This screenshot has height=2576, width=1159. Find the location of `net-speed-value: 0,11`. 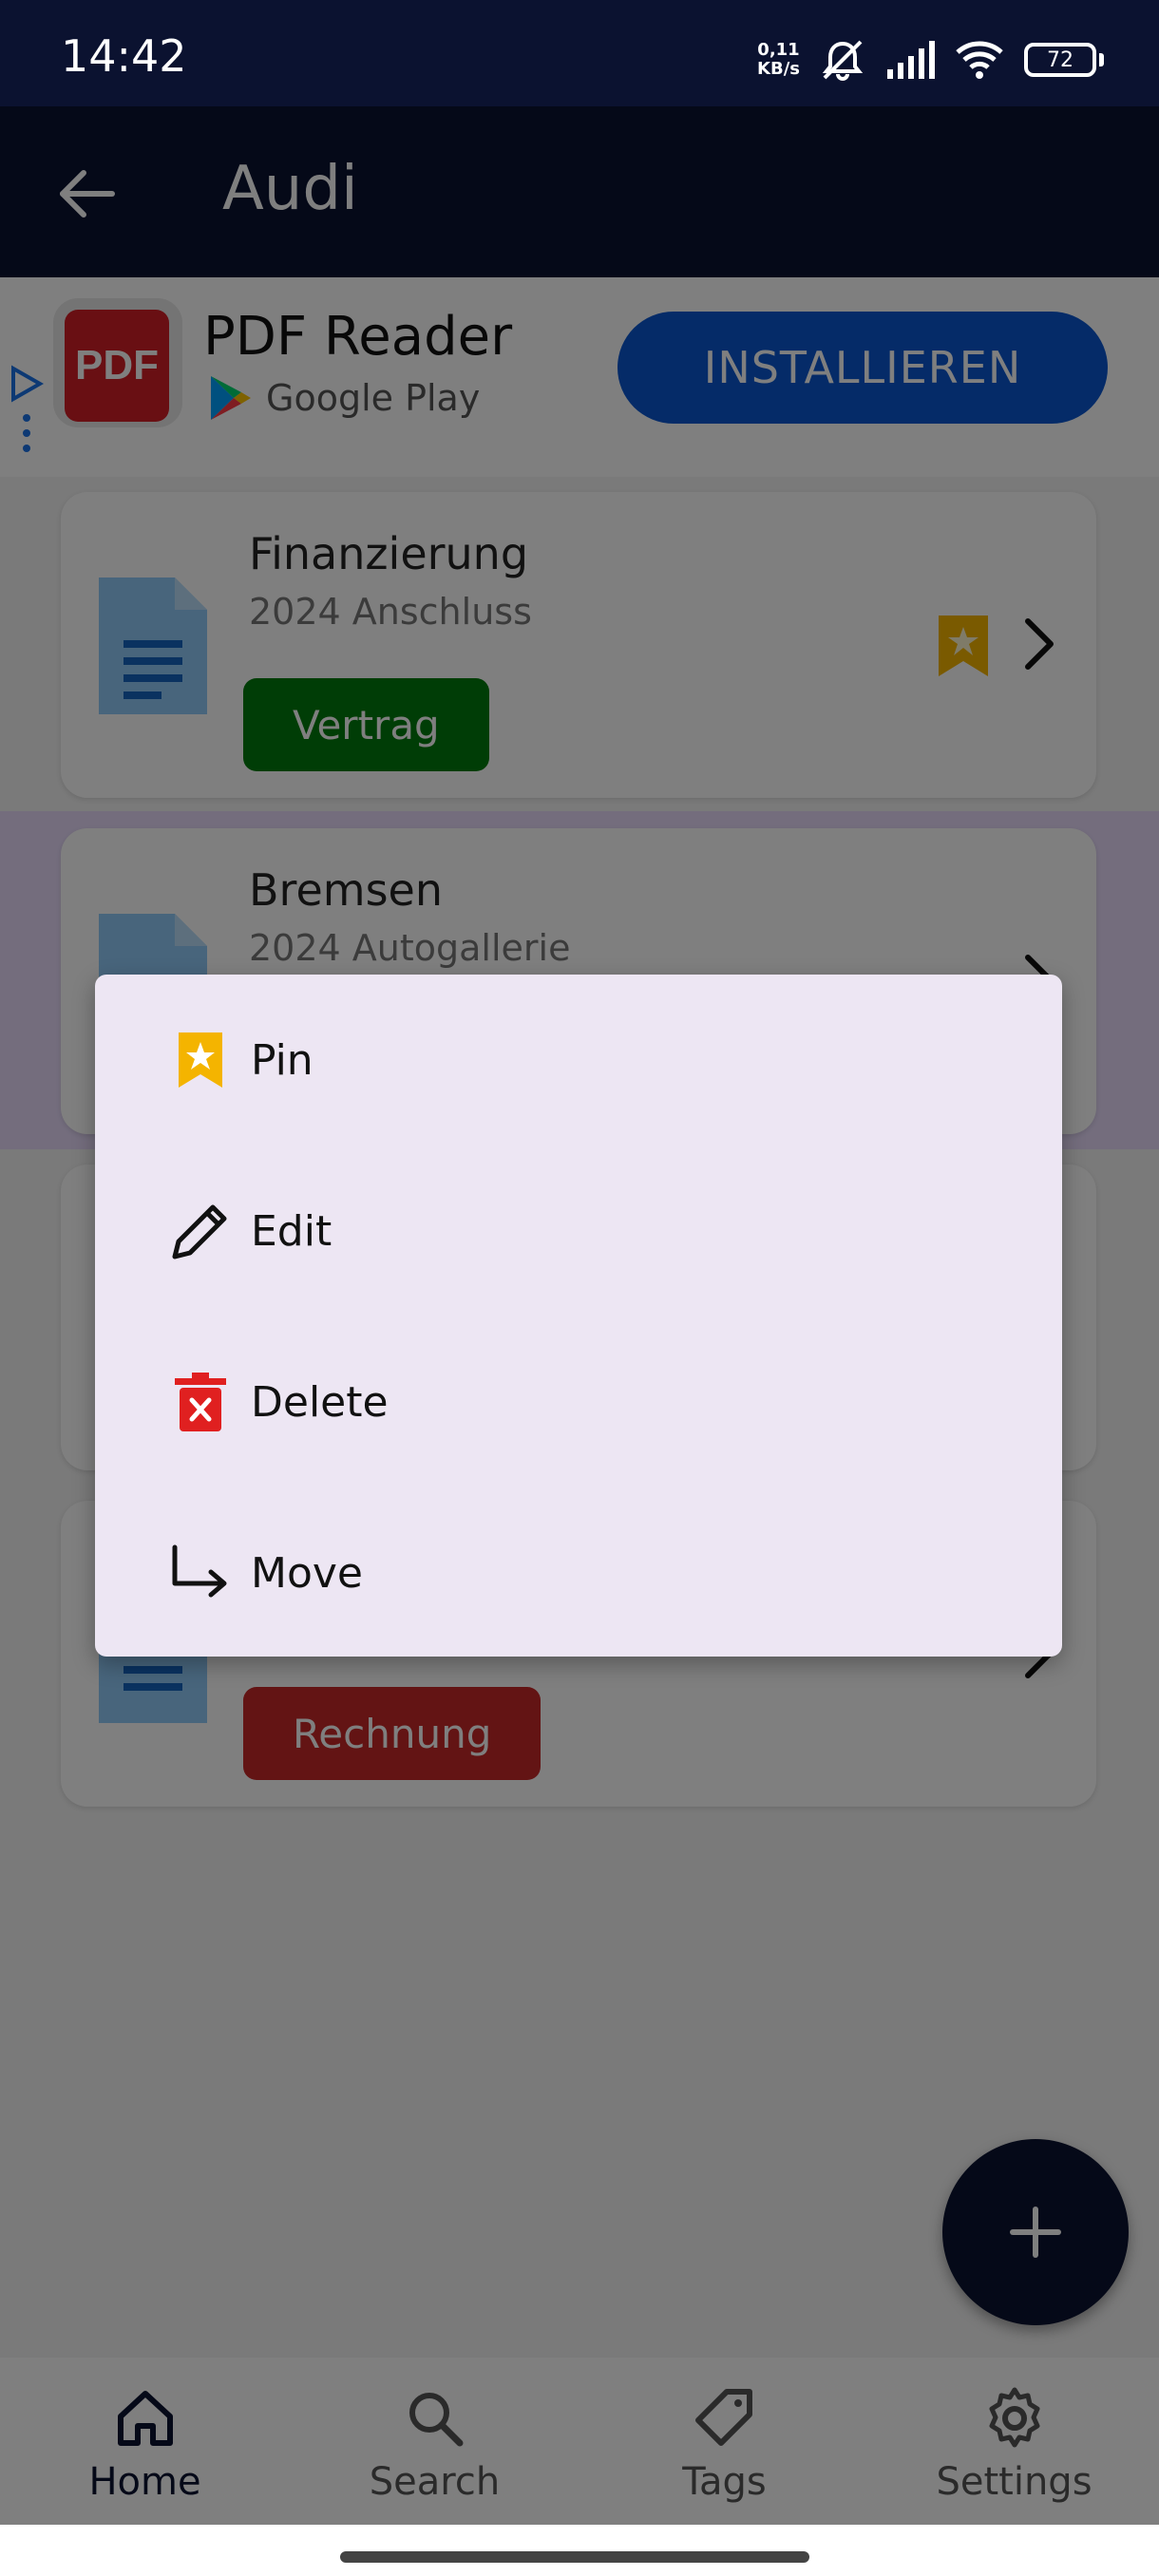

net-speed-value: 0,11 is located at coordinates (778, 50).